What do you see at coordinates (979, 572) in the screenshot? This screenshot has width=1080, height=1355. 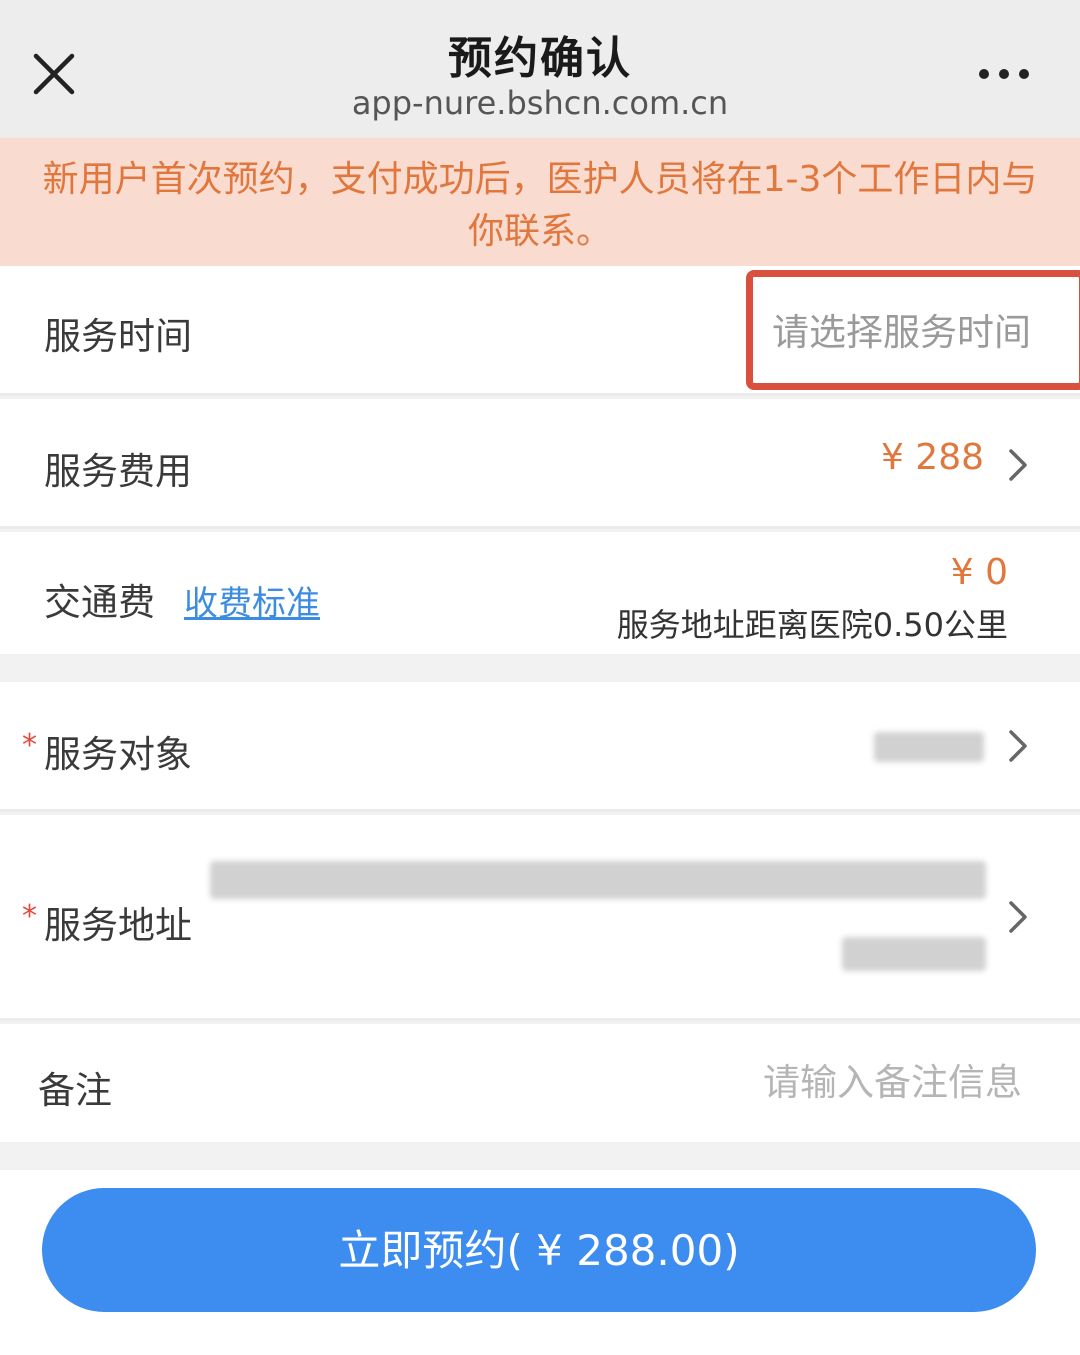 I see `transport-fee-value: ¥ 0` at bounding box center [979, 572].